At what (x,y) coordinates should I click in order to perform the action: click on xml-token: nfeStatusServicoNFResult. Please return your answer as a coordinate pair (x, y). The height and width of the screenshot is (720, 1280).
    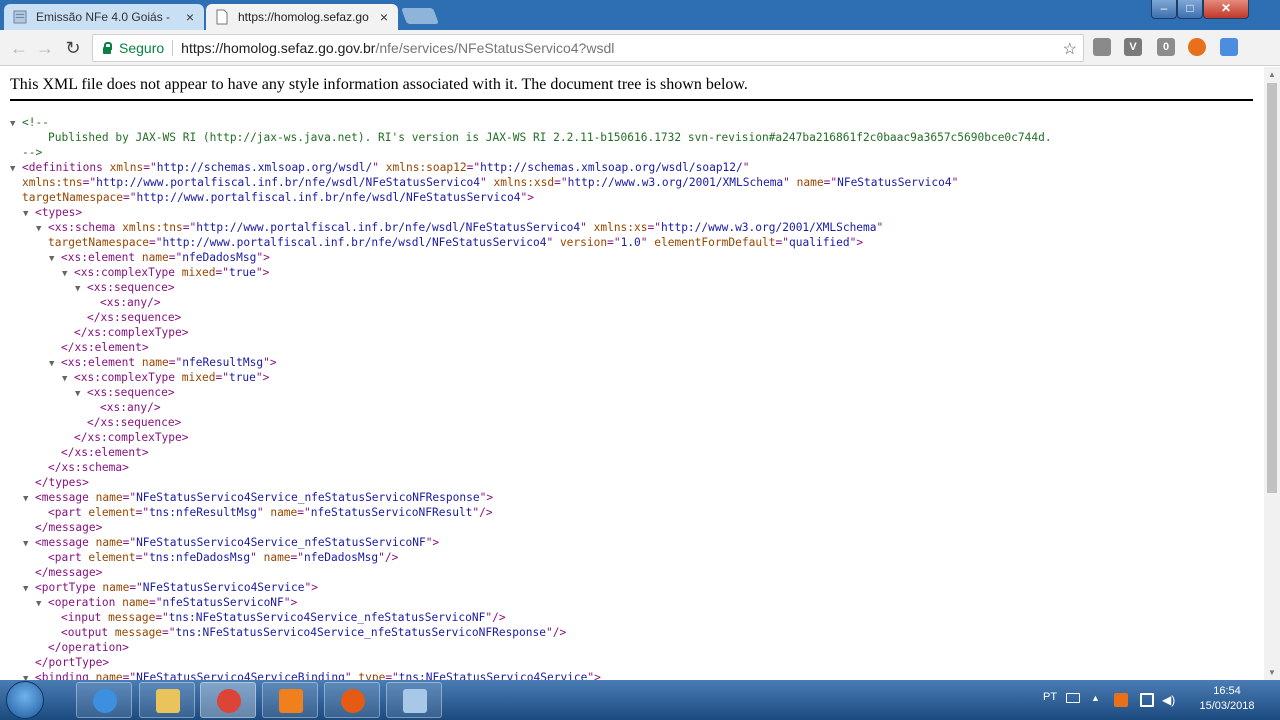
    Looking at the image, I should click on (391, 512).